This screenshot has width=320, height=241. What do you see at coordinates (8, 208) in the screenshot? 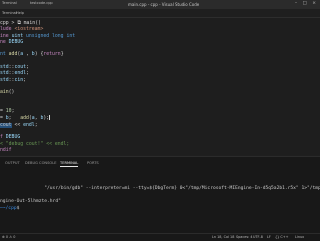
I see `prompt-path: ─~/cpp` at bounding box center [8, 208].